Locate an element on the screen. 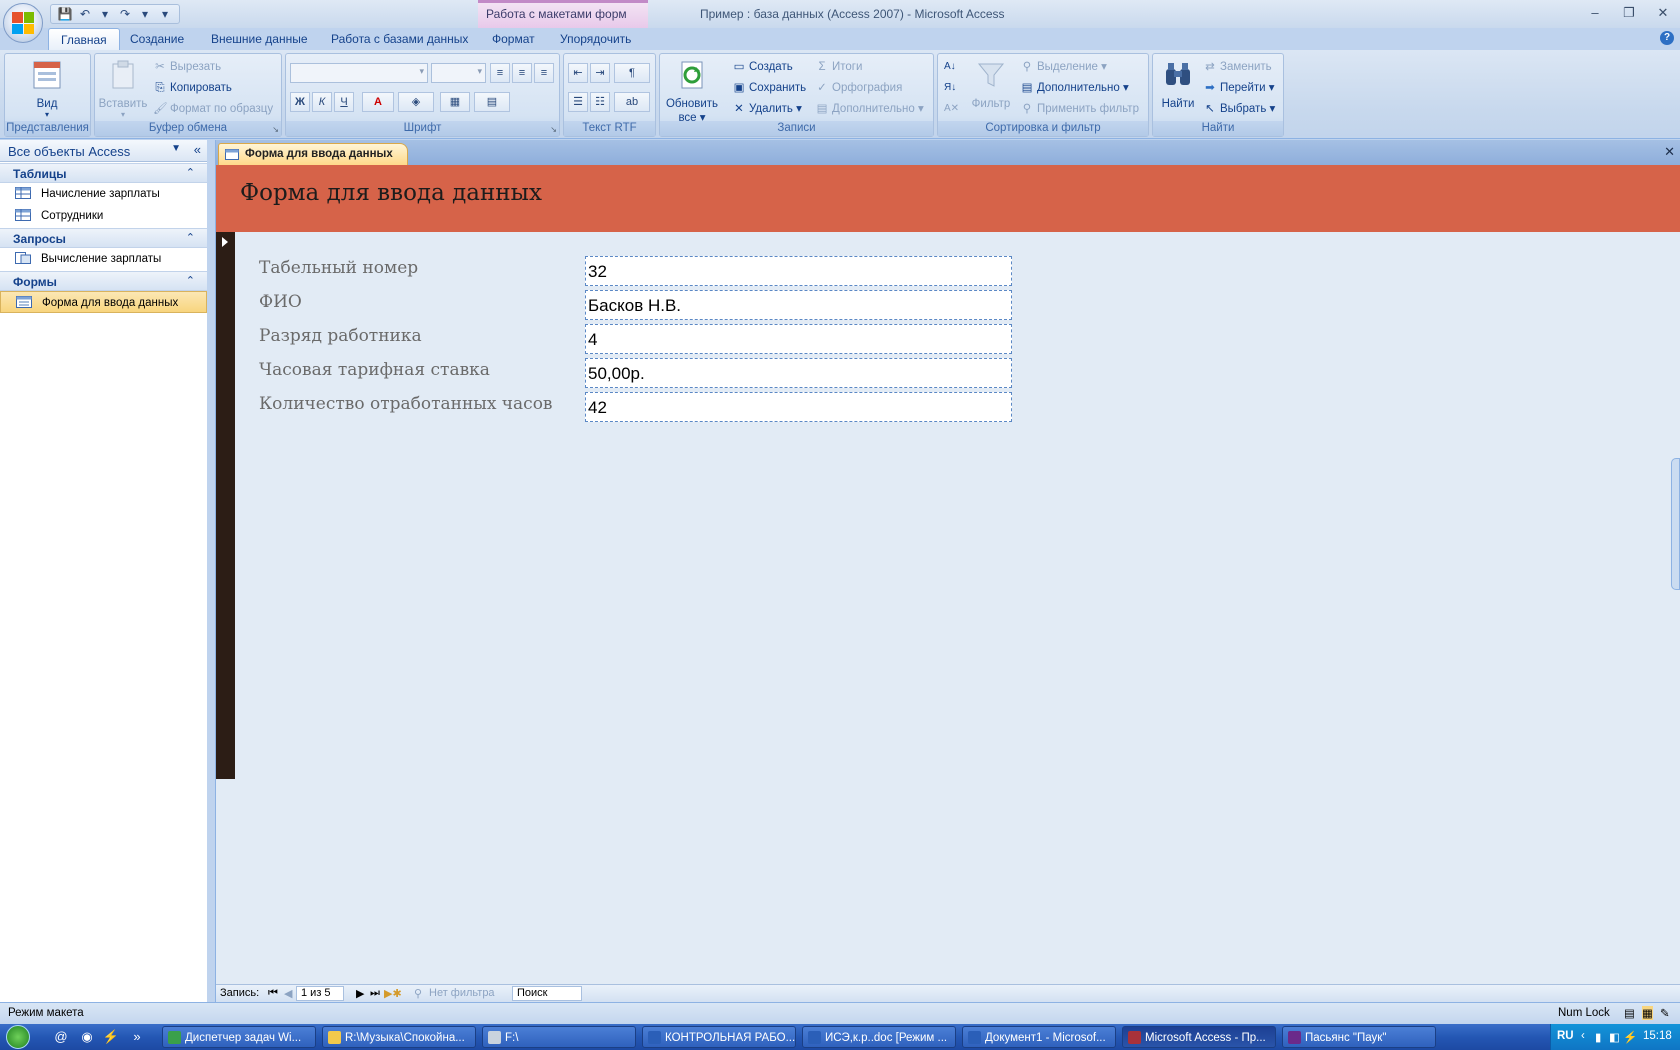  more-quicklaunch-icon: » is located at coordinates (137, 1037).